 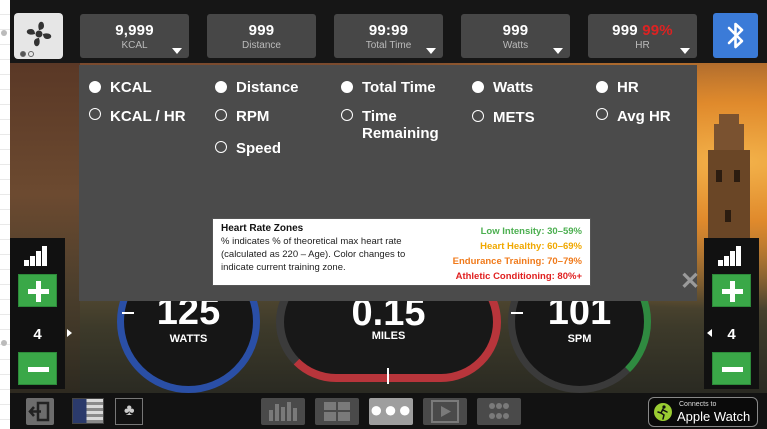 What do you see at coordinates (399, 87) in the screenshot?
I see `option-total-time-label: Total Time` at bounding box center [399, 87].